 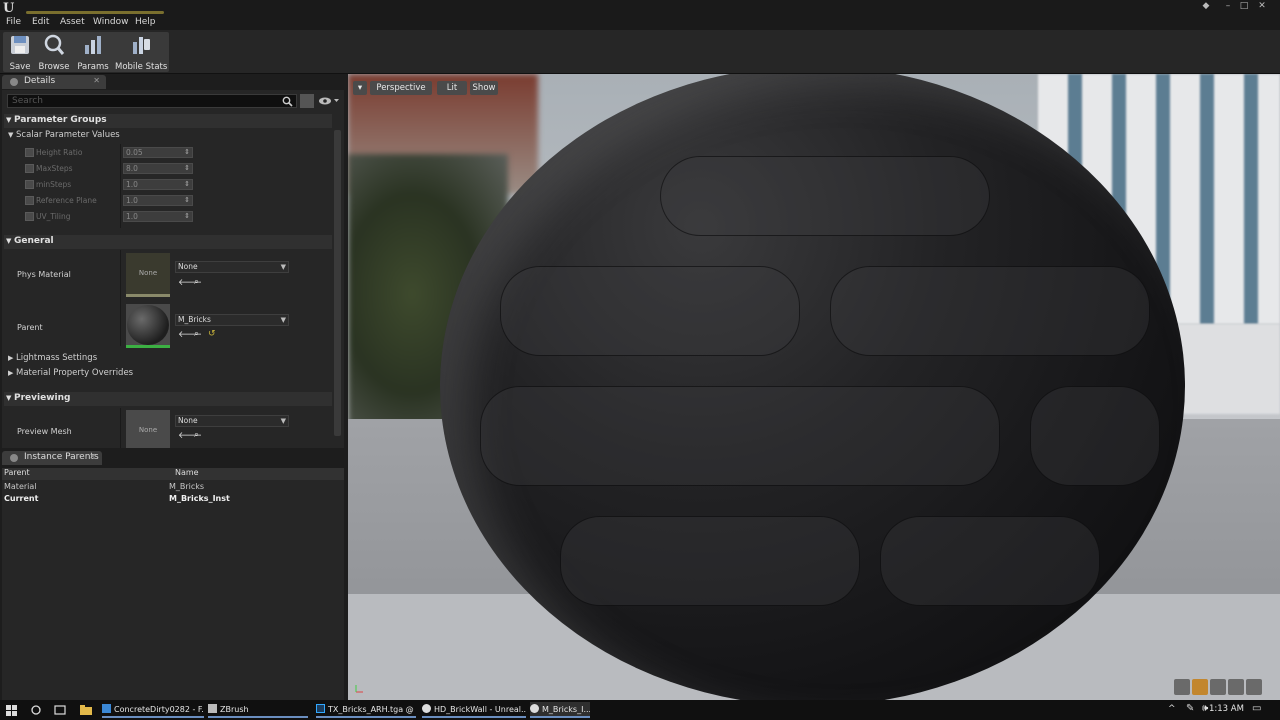 I want to click on viewport-options-button: ▾, so click(x=360, y=88).